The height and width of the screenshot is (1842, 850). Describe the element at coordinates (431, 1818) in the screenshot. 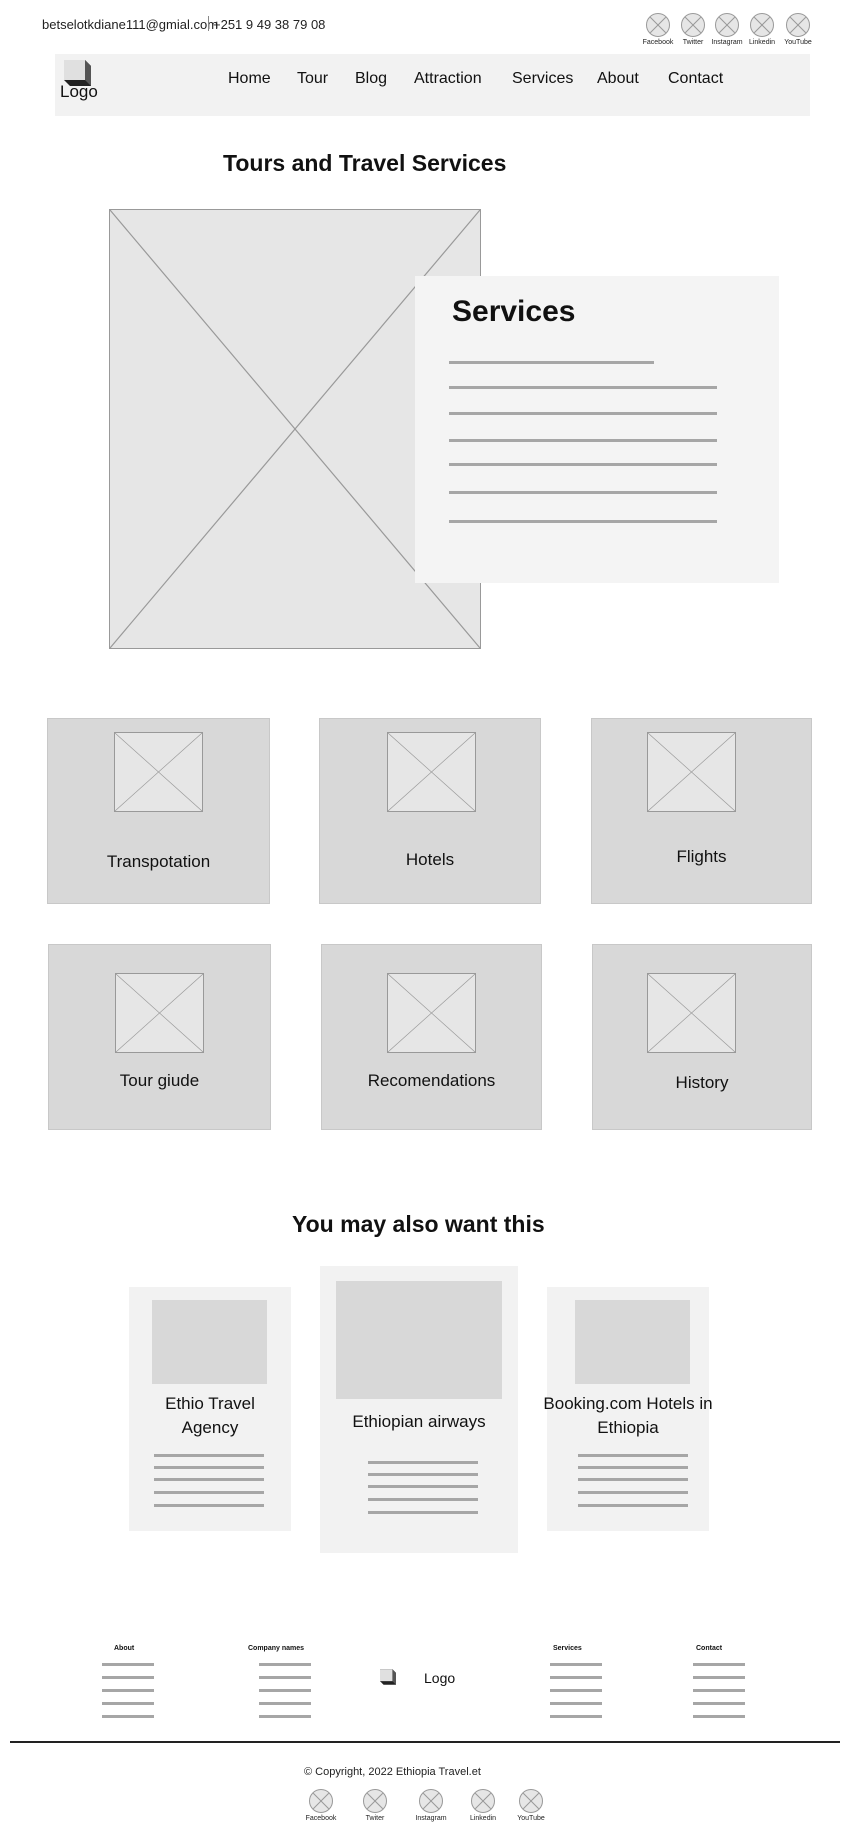

I see `social-label: Instagram` at that location.